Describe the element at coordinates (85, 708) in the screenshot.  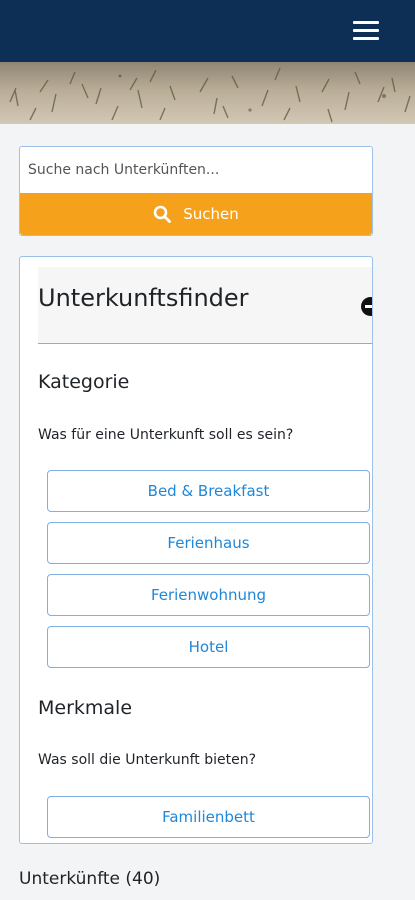
I see `features-heading: Merkmale` at that location.